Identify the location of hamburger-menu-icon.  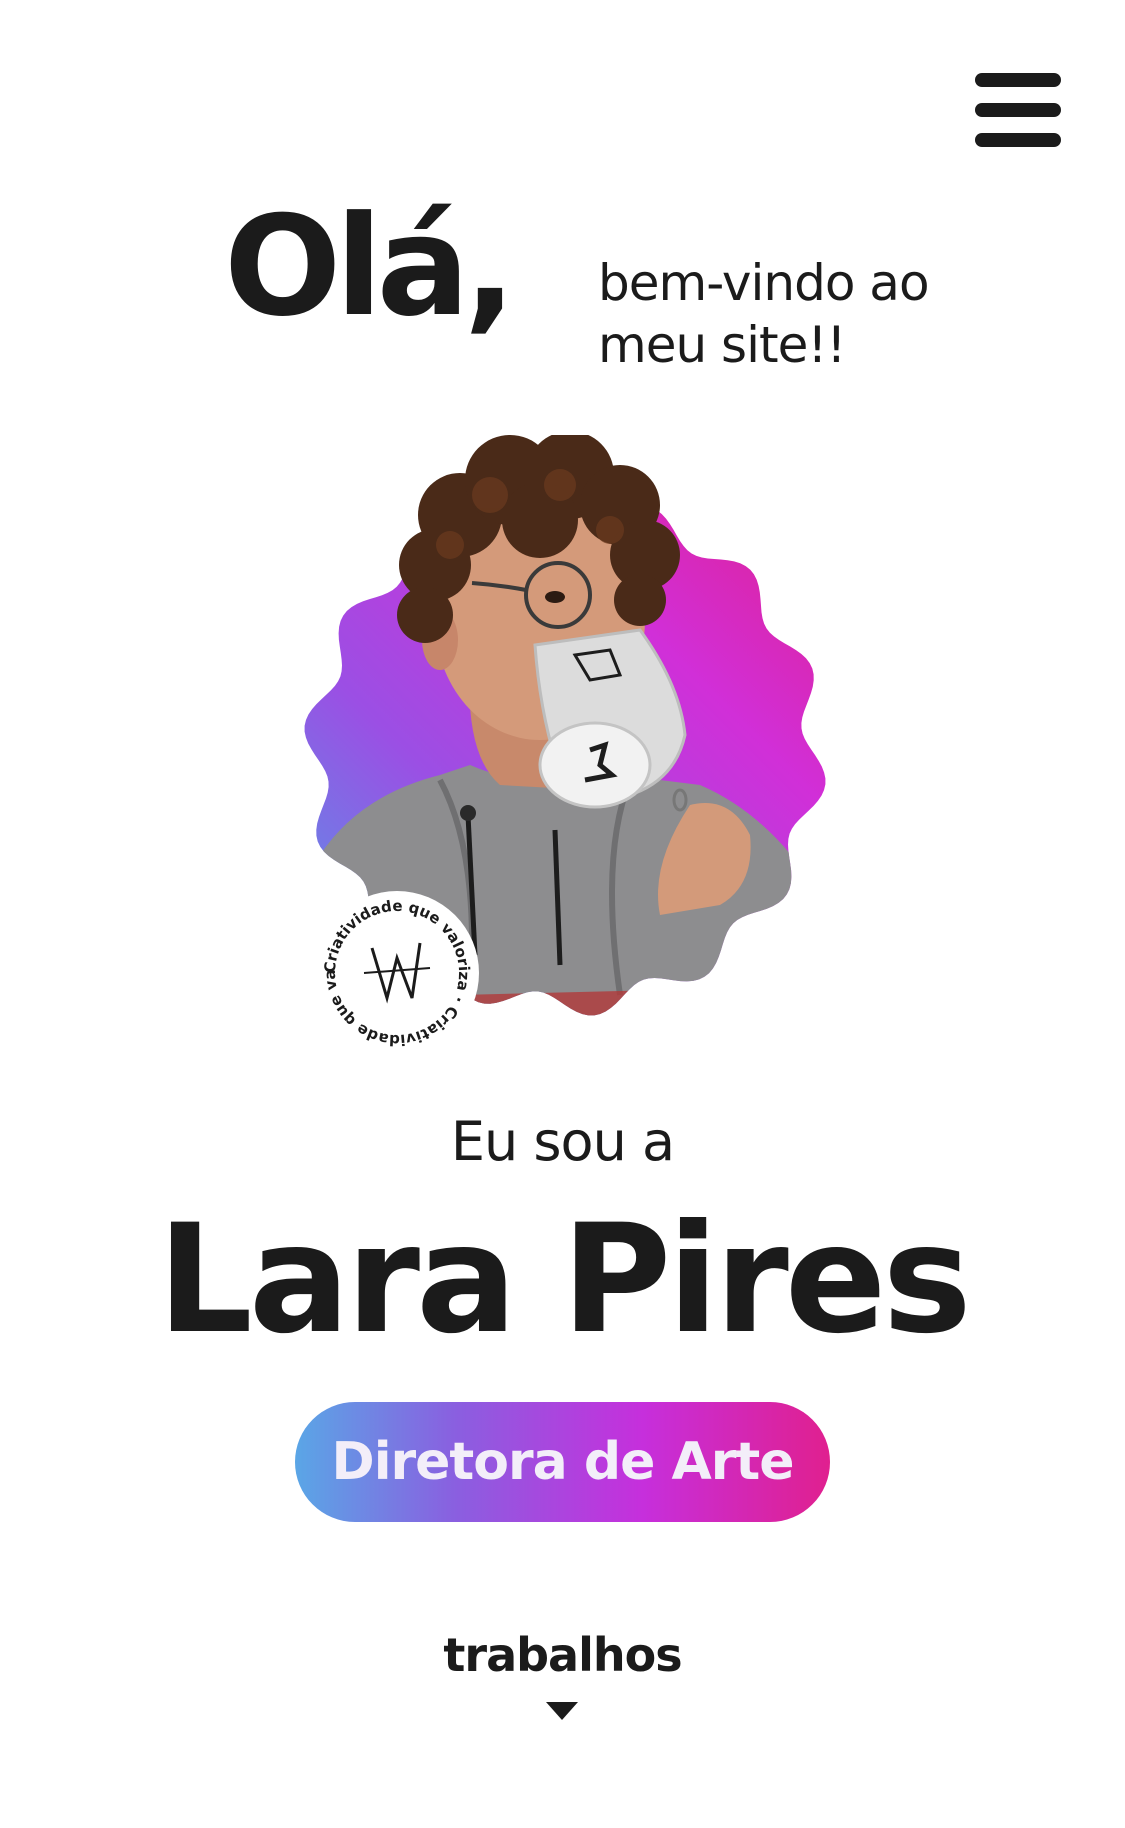
(1018, 80).